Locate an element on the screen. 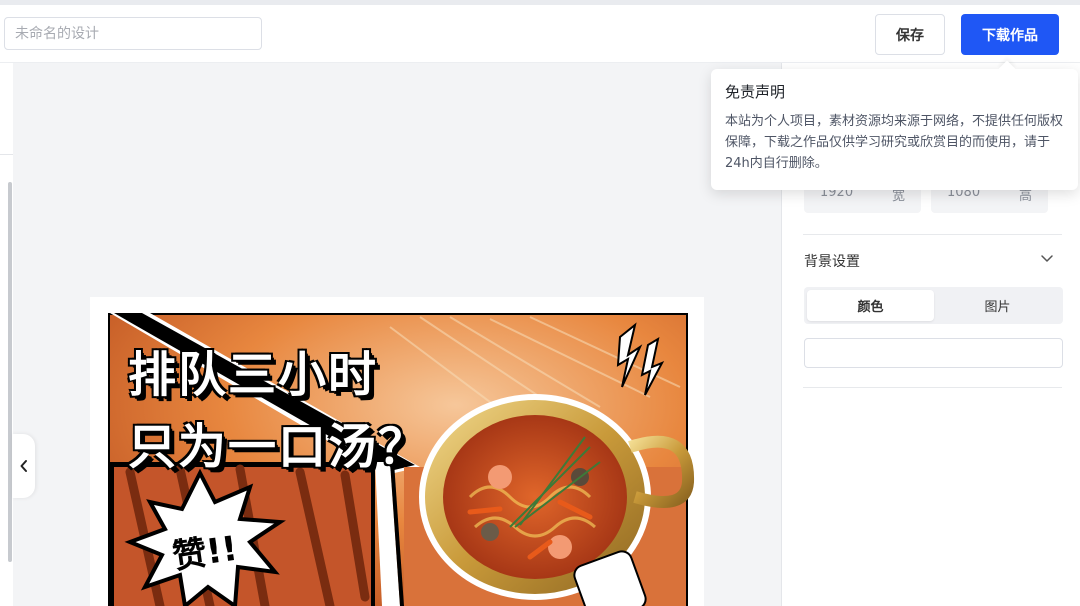 The height and width of the screenshot is (606, 1080). poster-headline-line1: 排队三小时 is located at coordinates (253, 375).